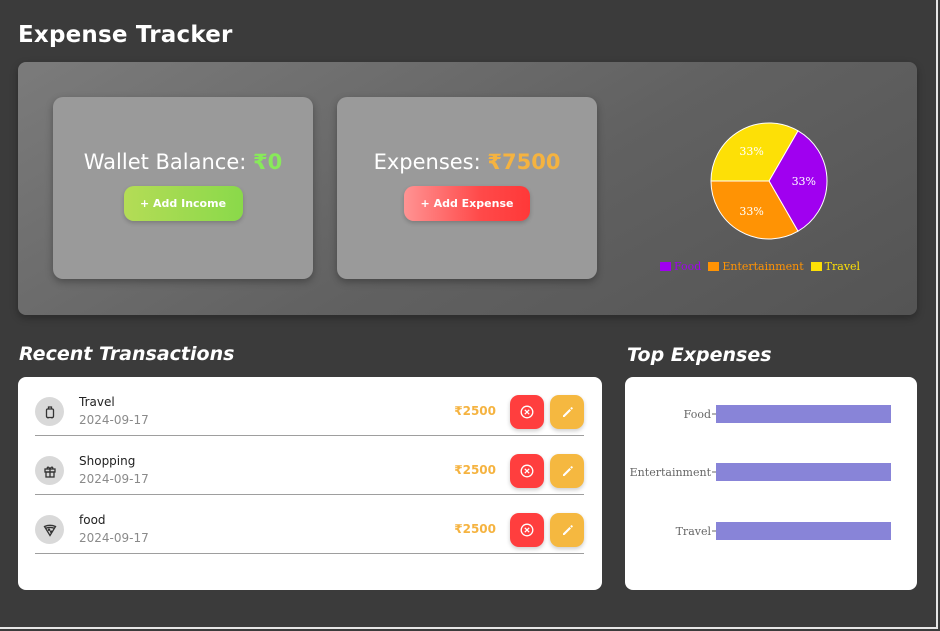  I want to click on expenses-amount: ₹7500, so click(524, 161).